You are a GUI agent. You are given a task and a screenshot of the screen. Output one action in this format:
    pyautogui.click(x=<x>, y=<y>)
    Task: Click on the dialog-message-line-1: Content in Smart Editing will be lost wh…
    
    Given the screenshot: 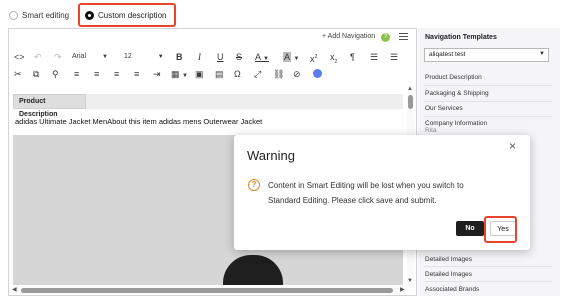 What is the action you would take?
    pyautogui.click(x=366, y=185)
    